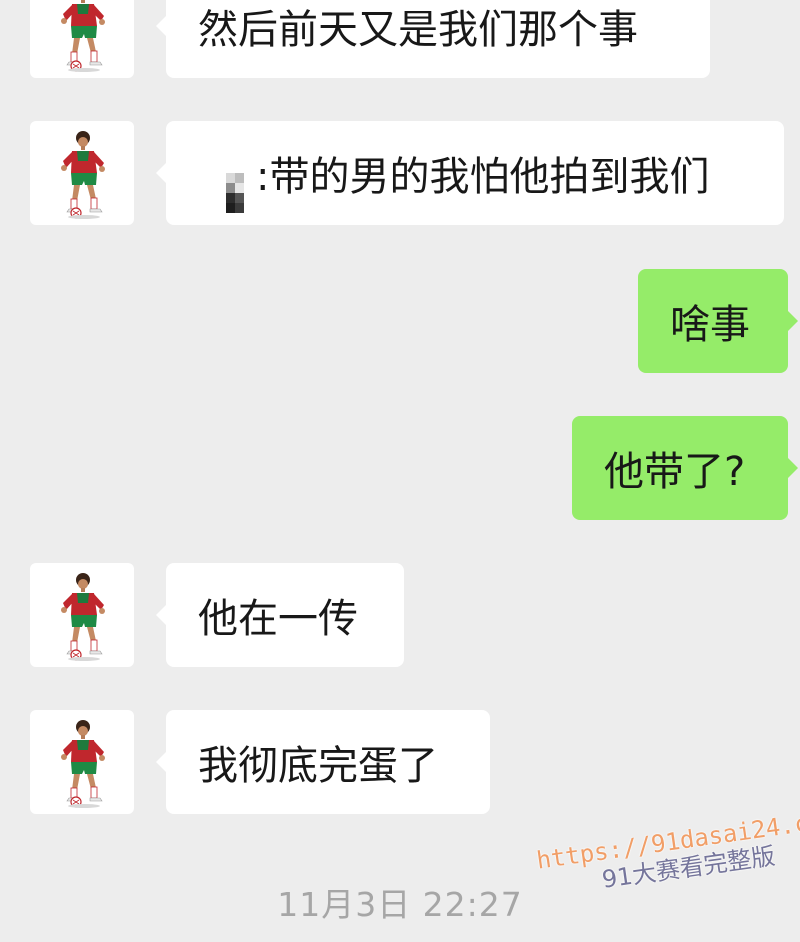 Image resolution: width=800 pixels, height=942 pixels. I want to click on message-text: 啥事, so click(710, 325).